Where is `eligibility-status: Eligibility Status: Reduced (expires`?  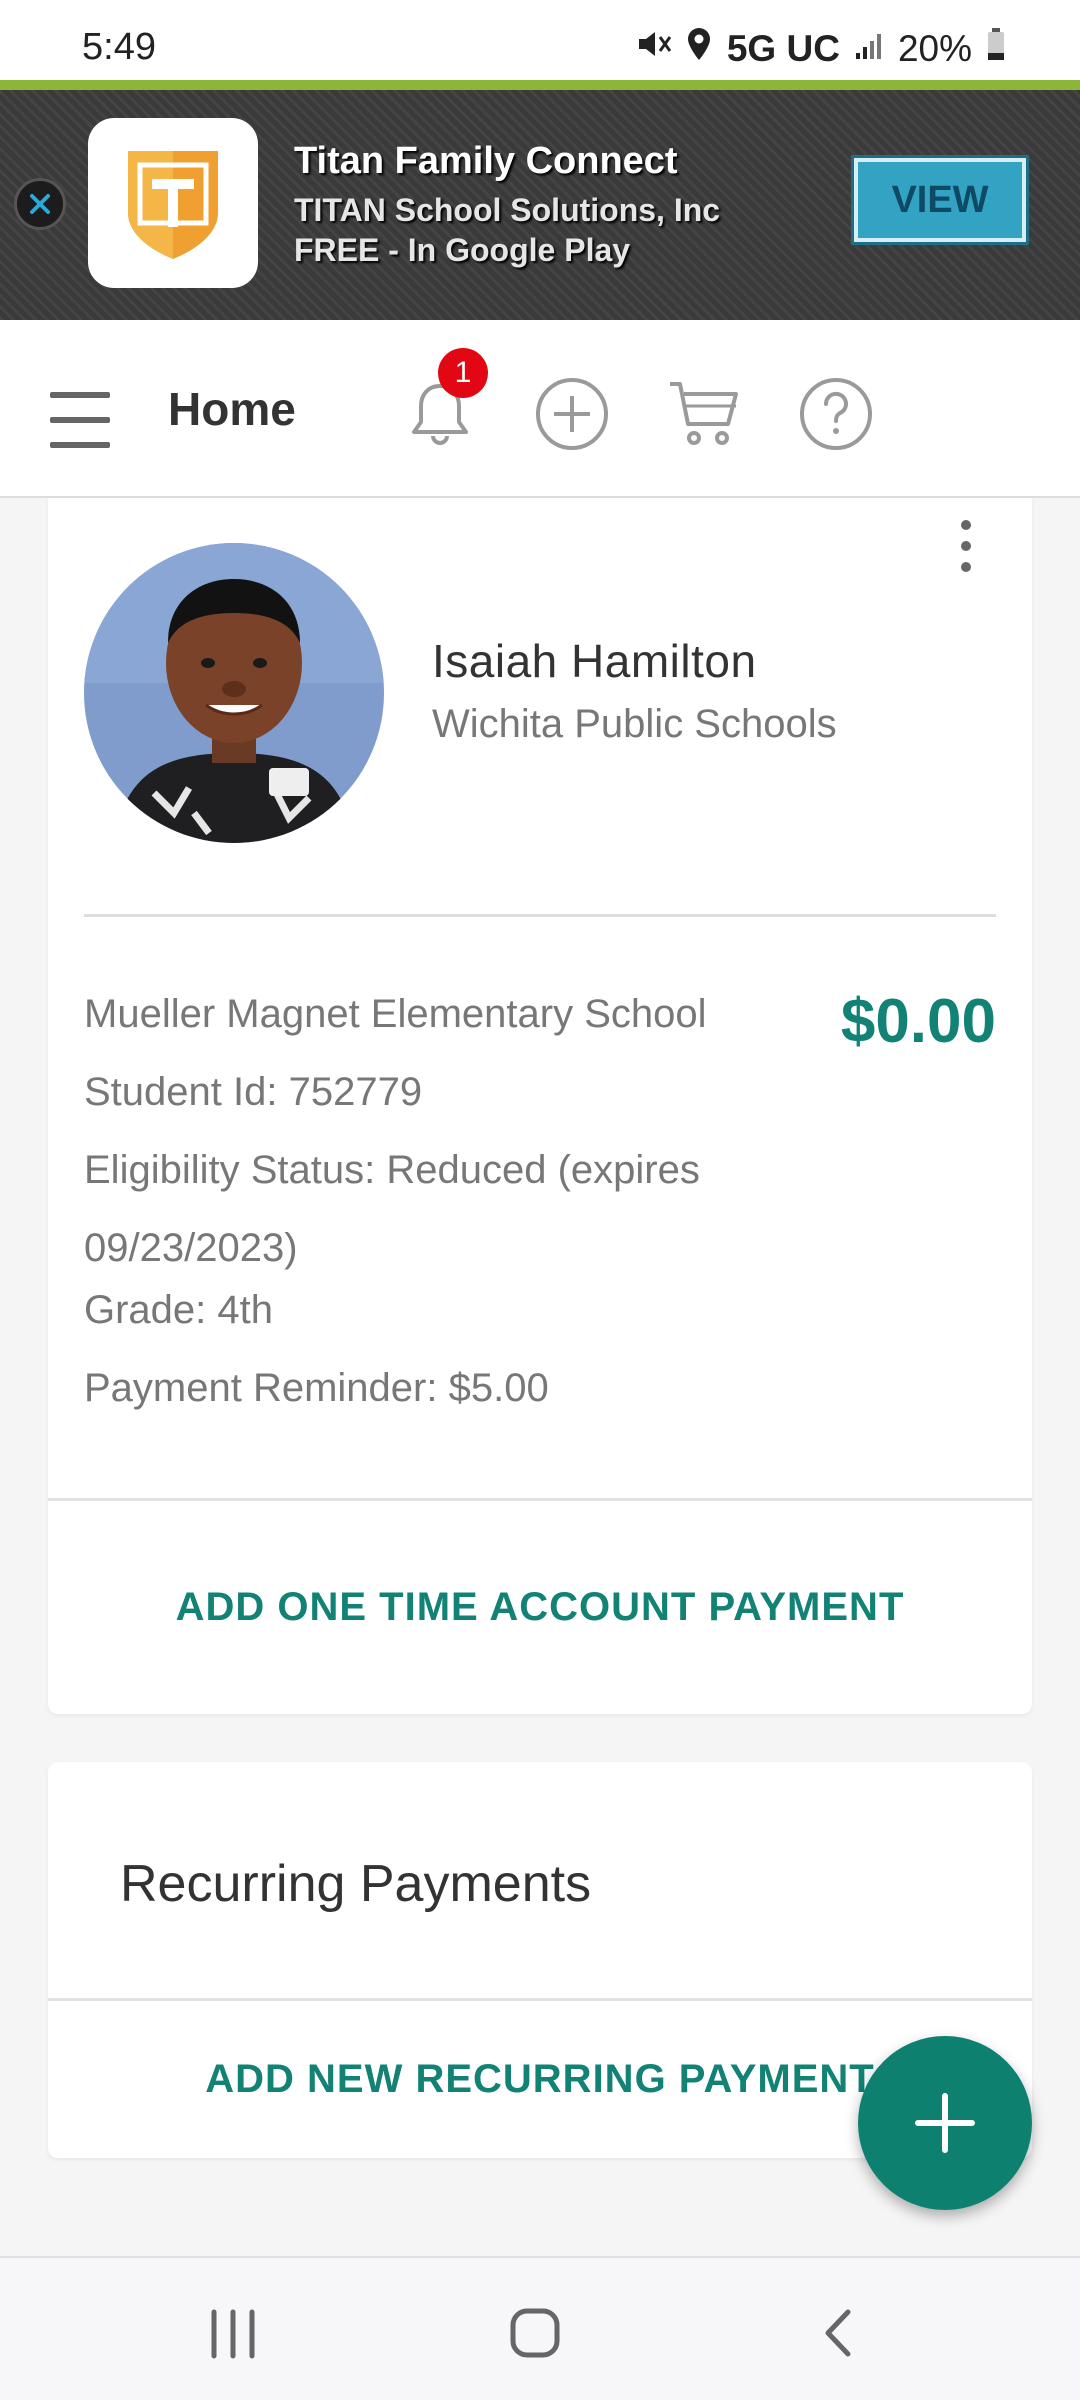 eligibility-status: Eligibility Status: Reduced (expires is located at coordinates (392, 1170).